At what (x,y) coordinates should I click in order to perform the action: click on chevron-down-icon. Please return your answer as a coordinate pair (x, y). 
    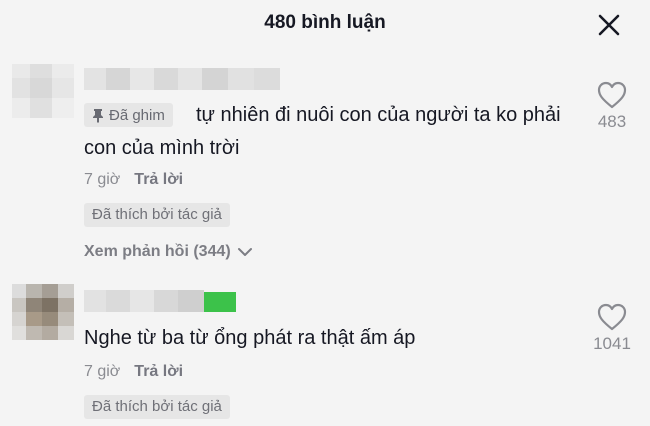
    Looking at the image, I should click on (244, 252).